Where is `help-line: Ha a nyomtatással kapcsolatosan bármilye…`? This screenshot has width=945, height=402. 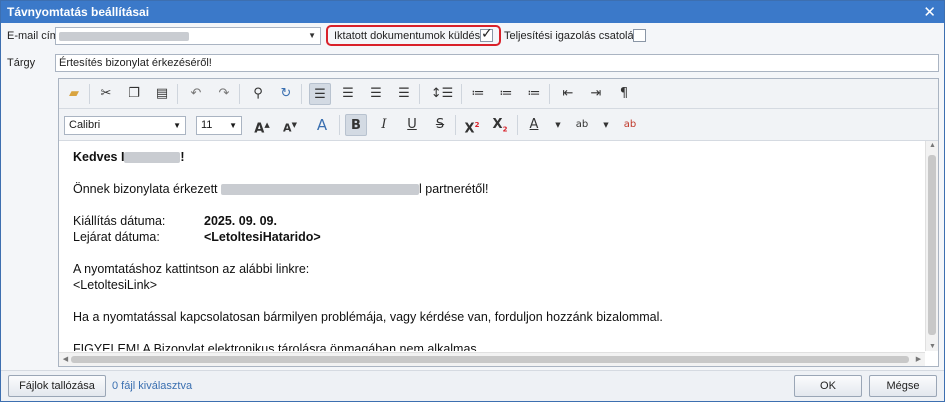 help-line: Ha a nyomtatással kapcsolatosan bármilye… is located at coordinates (368, 317).